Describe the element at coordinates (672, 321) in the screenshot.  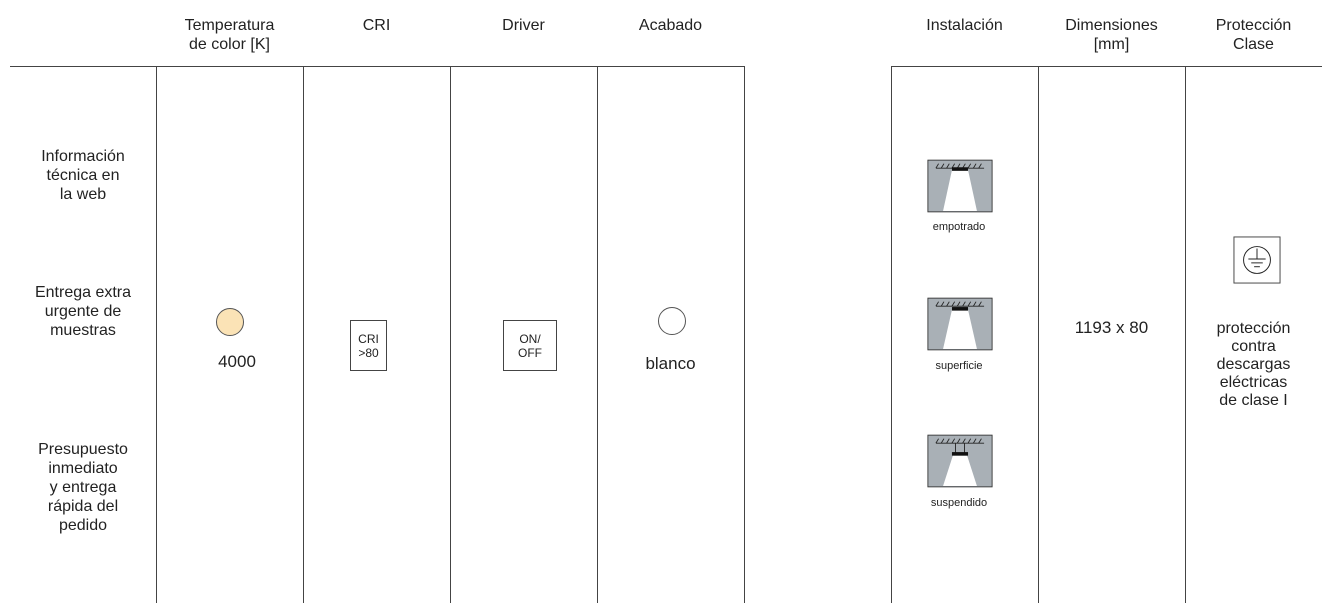
I see `finish-swatch` at that location.